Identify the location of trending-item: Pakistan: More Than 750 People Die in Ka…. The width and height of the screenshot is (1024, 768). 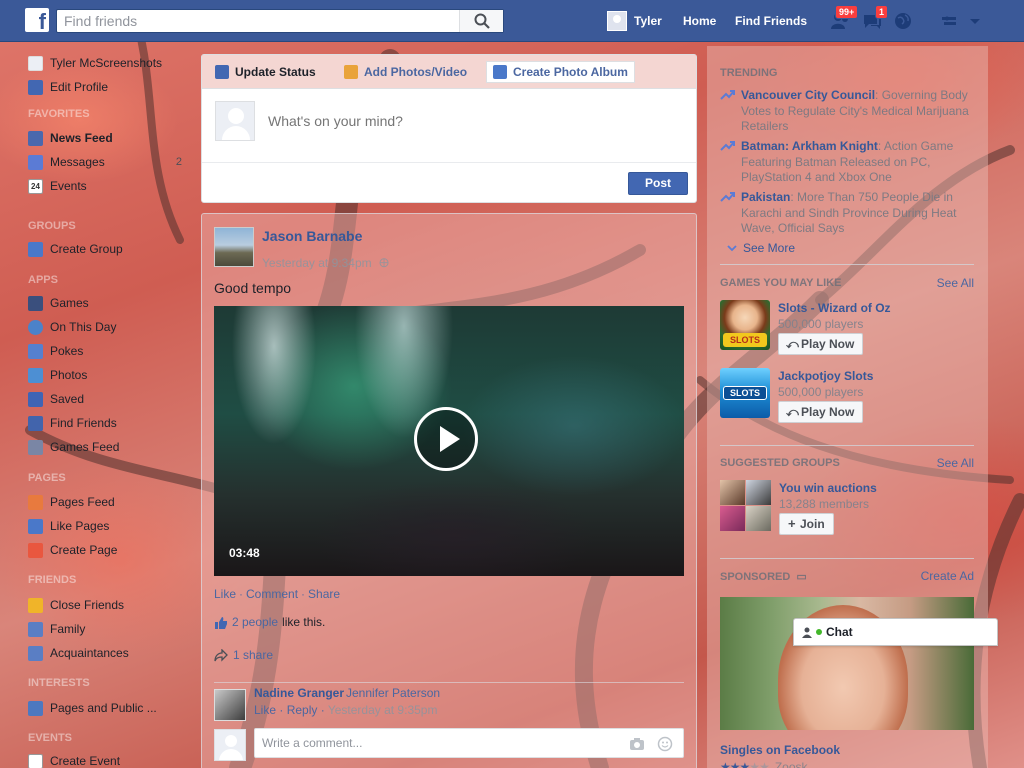
(847, 214).